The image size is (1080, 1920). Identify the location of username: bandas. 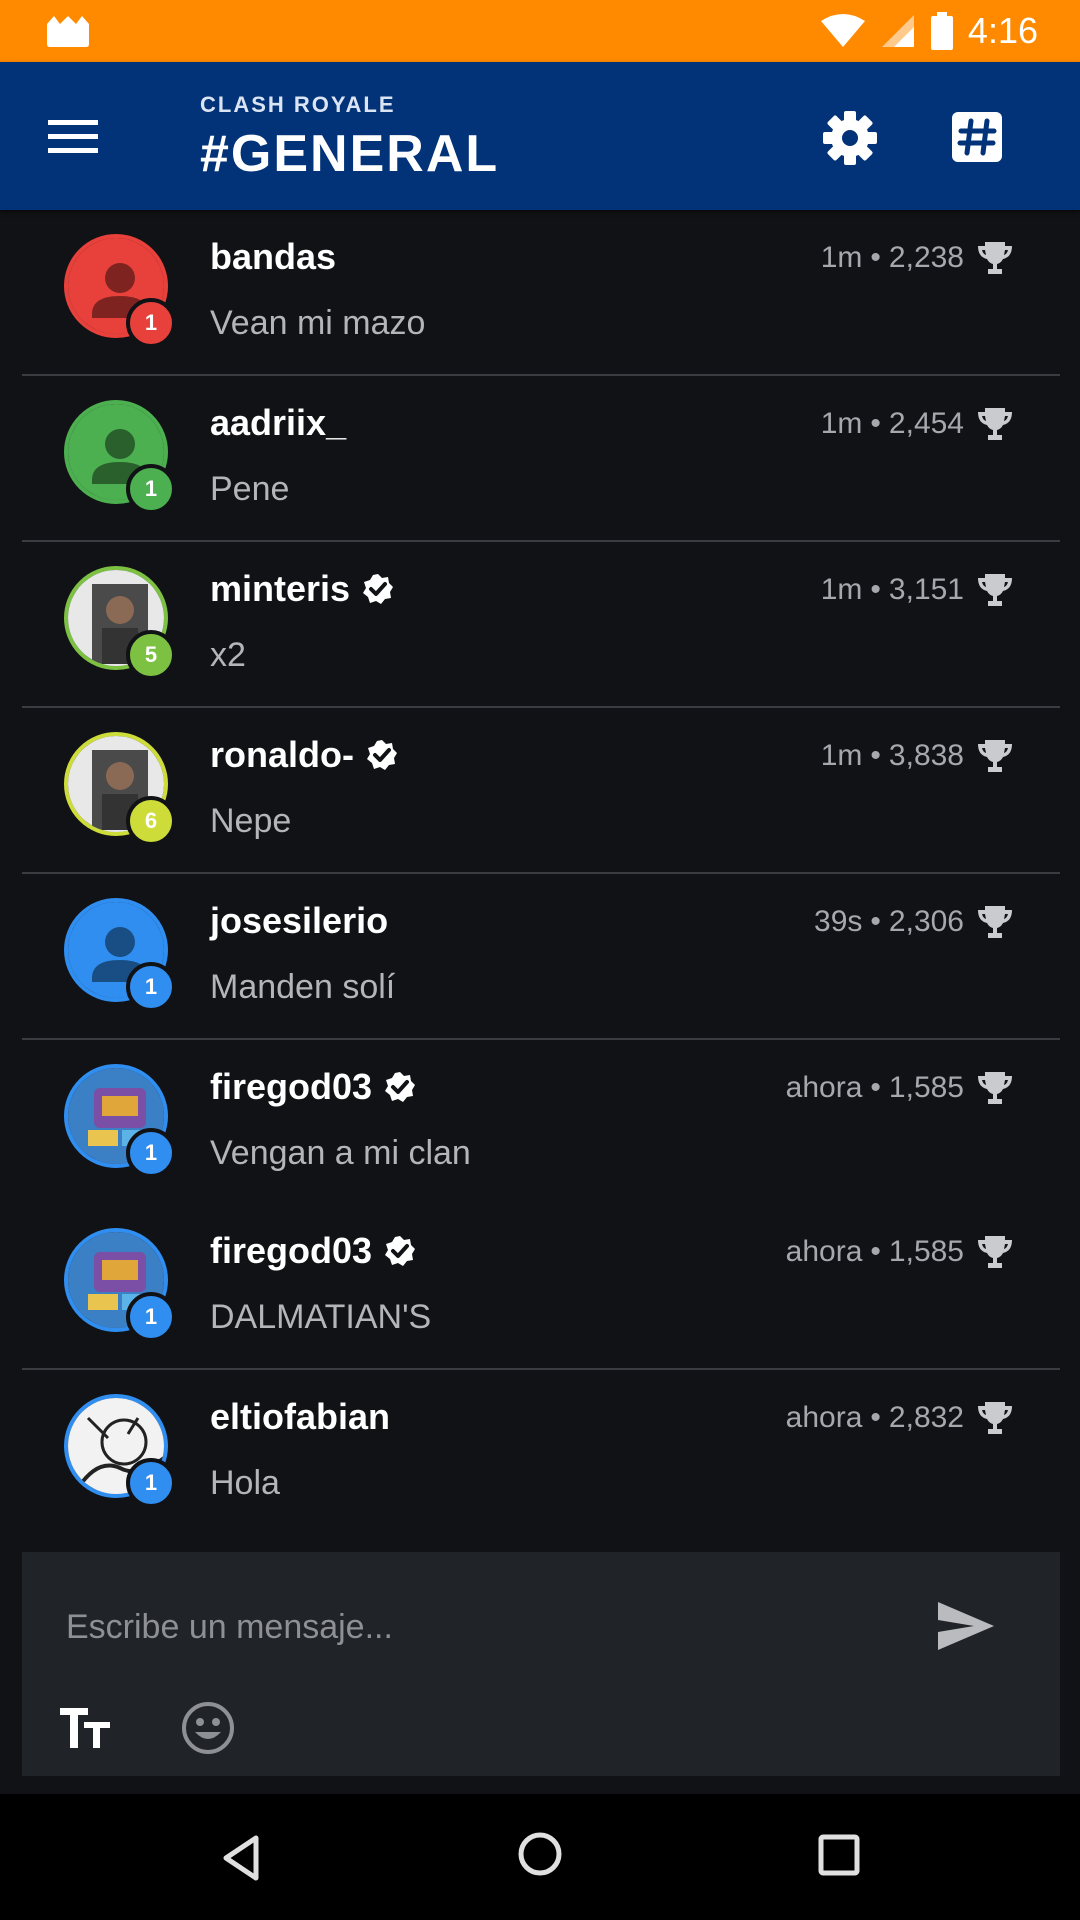
(273, 257).